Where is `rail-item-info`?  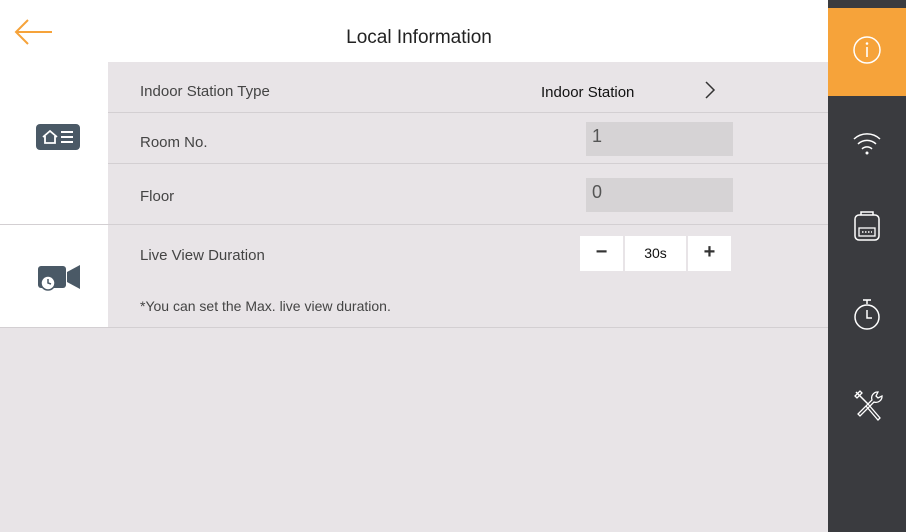
rail-item-info is located at coordinates (867, 52).